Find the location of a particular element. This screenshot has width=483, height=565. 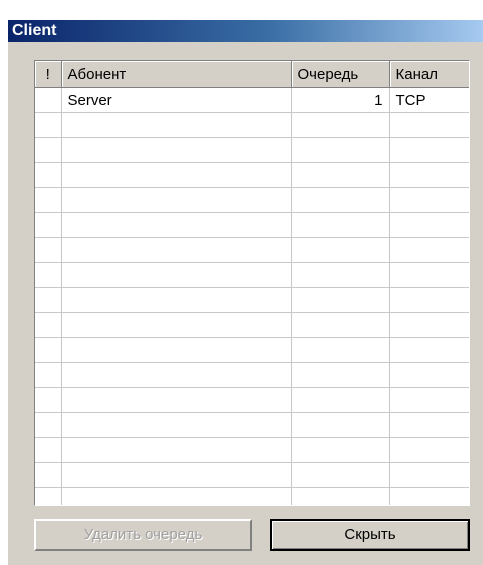

cell-subscriber: Server is located at coordinates (176, 100).